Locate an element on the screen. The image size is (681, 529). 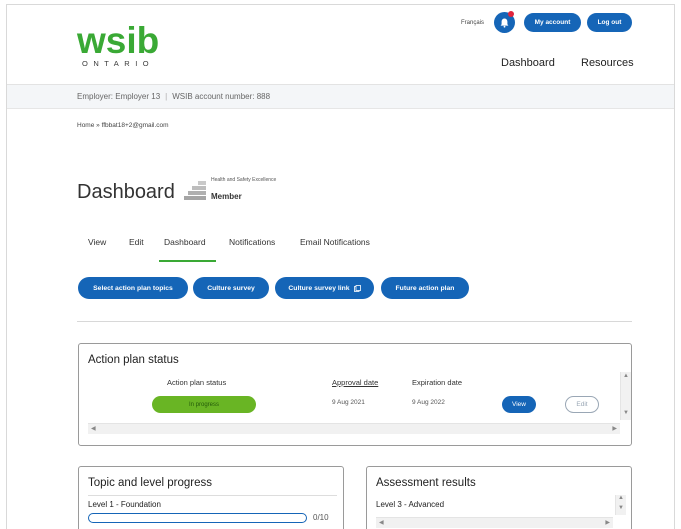
level-label: Level 1 - Foundation is located at coordinates (124, 504).